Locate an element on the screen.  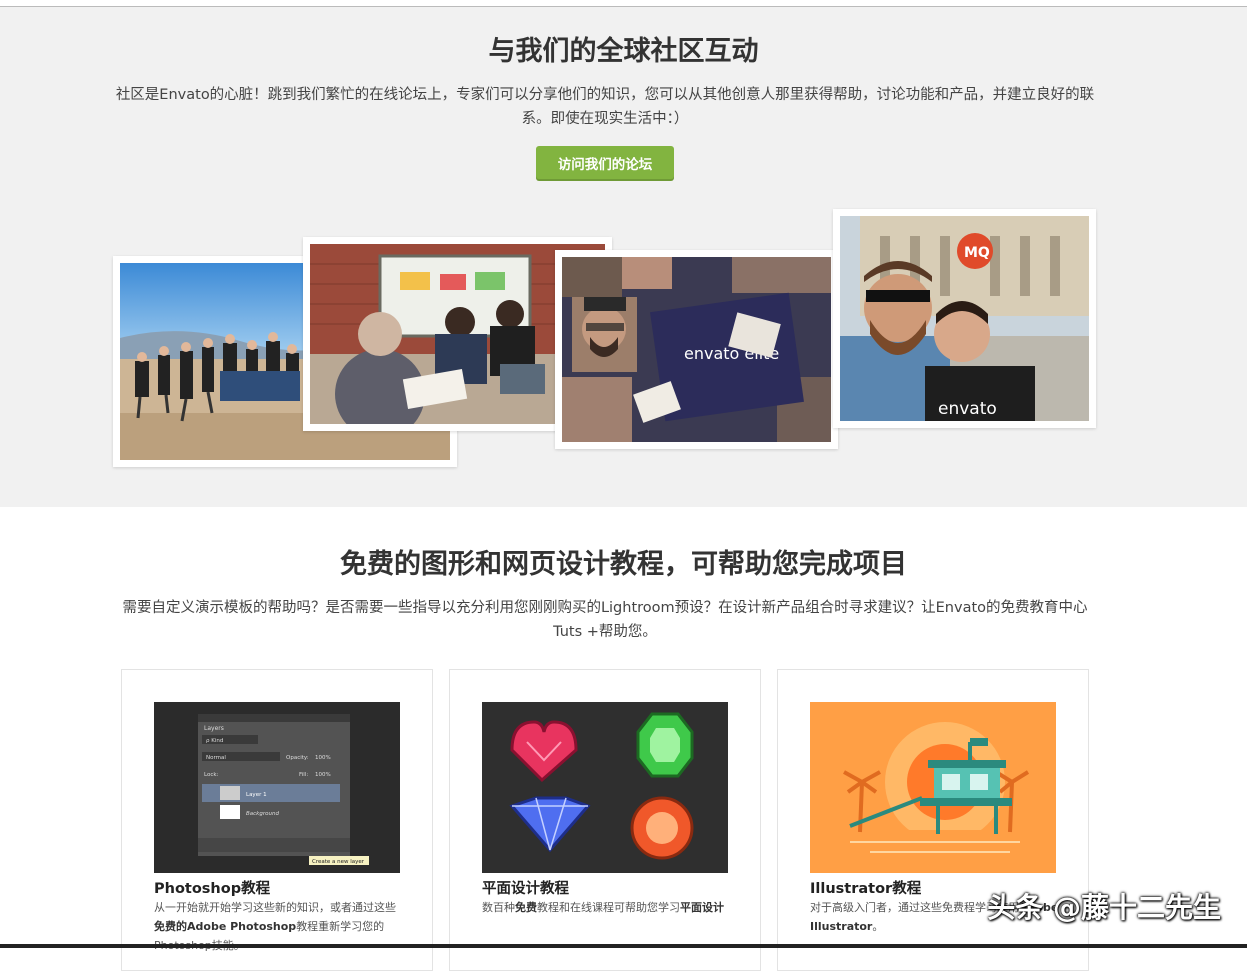
svg-text: Opacity: is located at coordinates (297, 758).